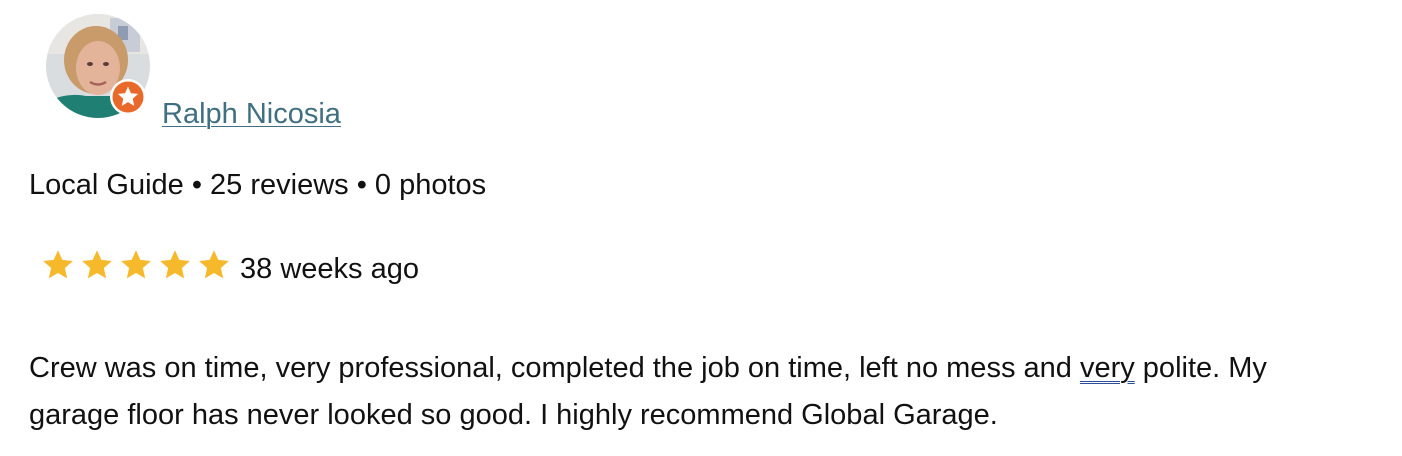  What do you see at coordinates (251, 114) in the screenshot?
I see `reviewer-name-link: Ralph Nicosia` at bounding box center [251, 114].